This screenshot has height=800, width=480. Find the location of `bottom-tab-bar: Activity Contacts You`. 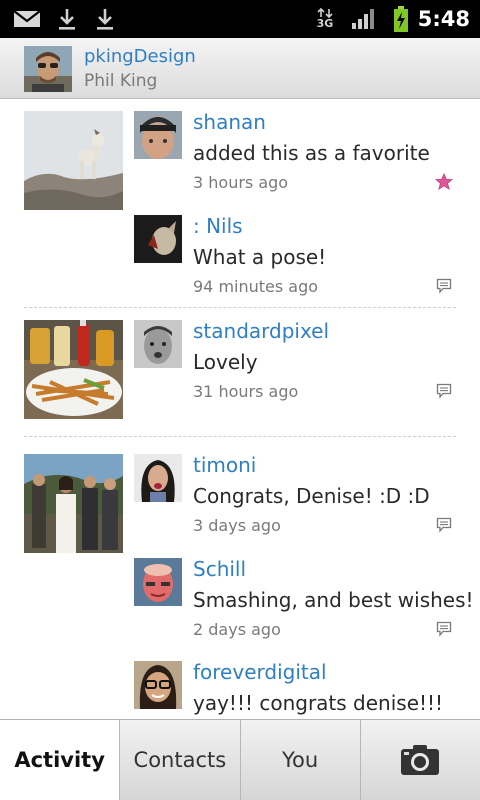

bottom-tab-bar: Activity Contacts You is located at coordinates (240, 759).